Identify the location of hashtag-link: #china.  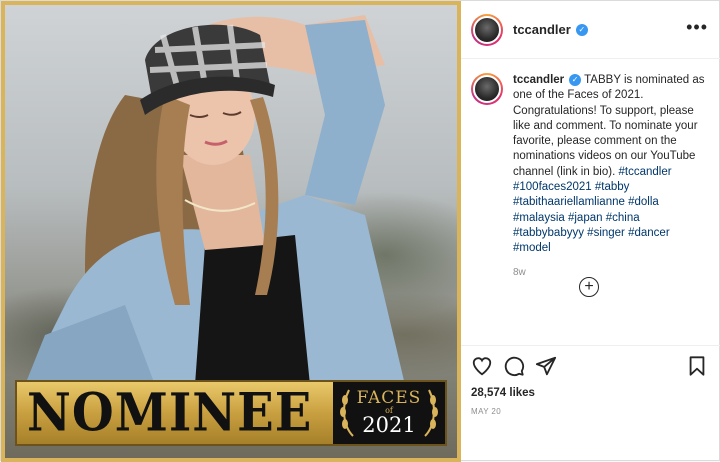
(623, 218).